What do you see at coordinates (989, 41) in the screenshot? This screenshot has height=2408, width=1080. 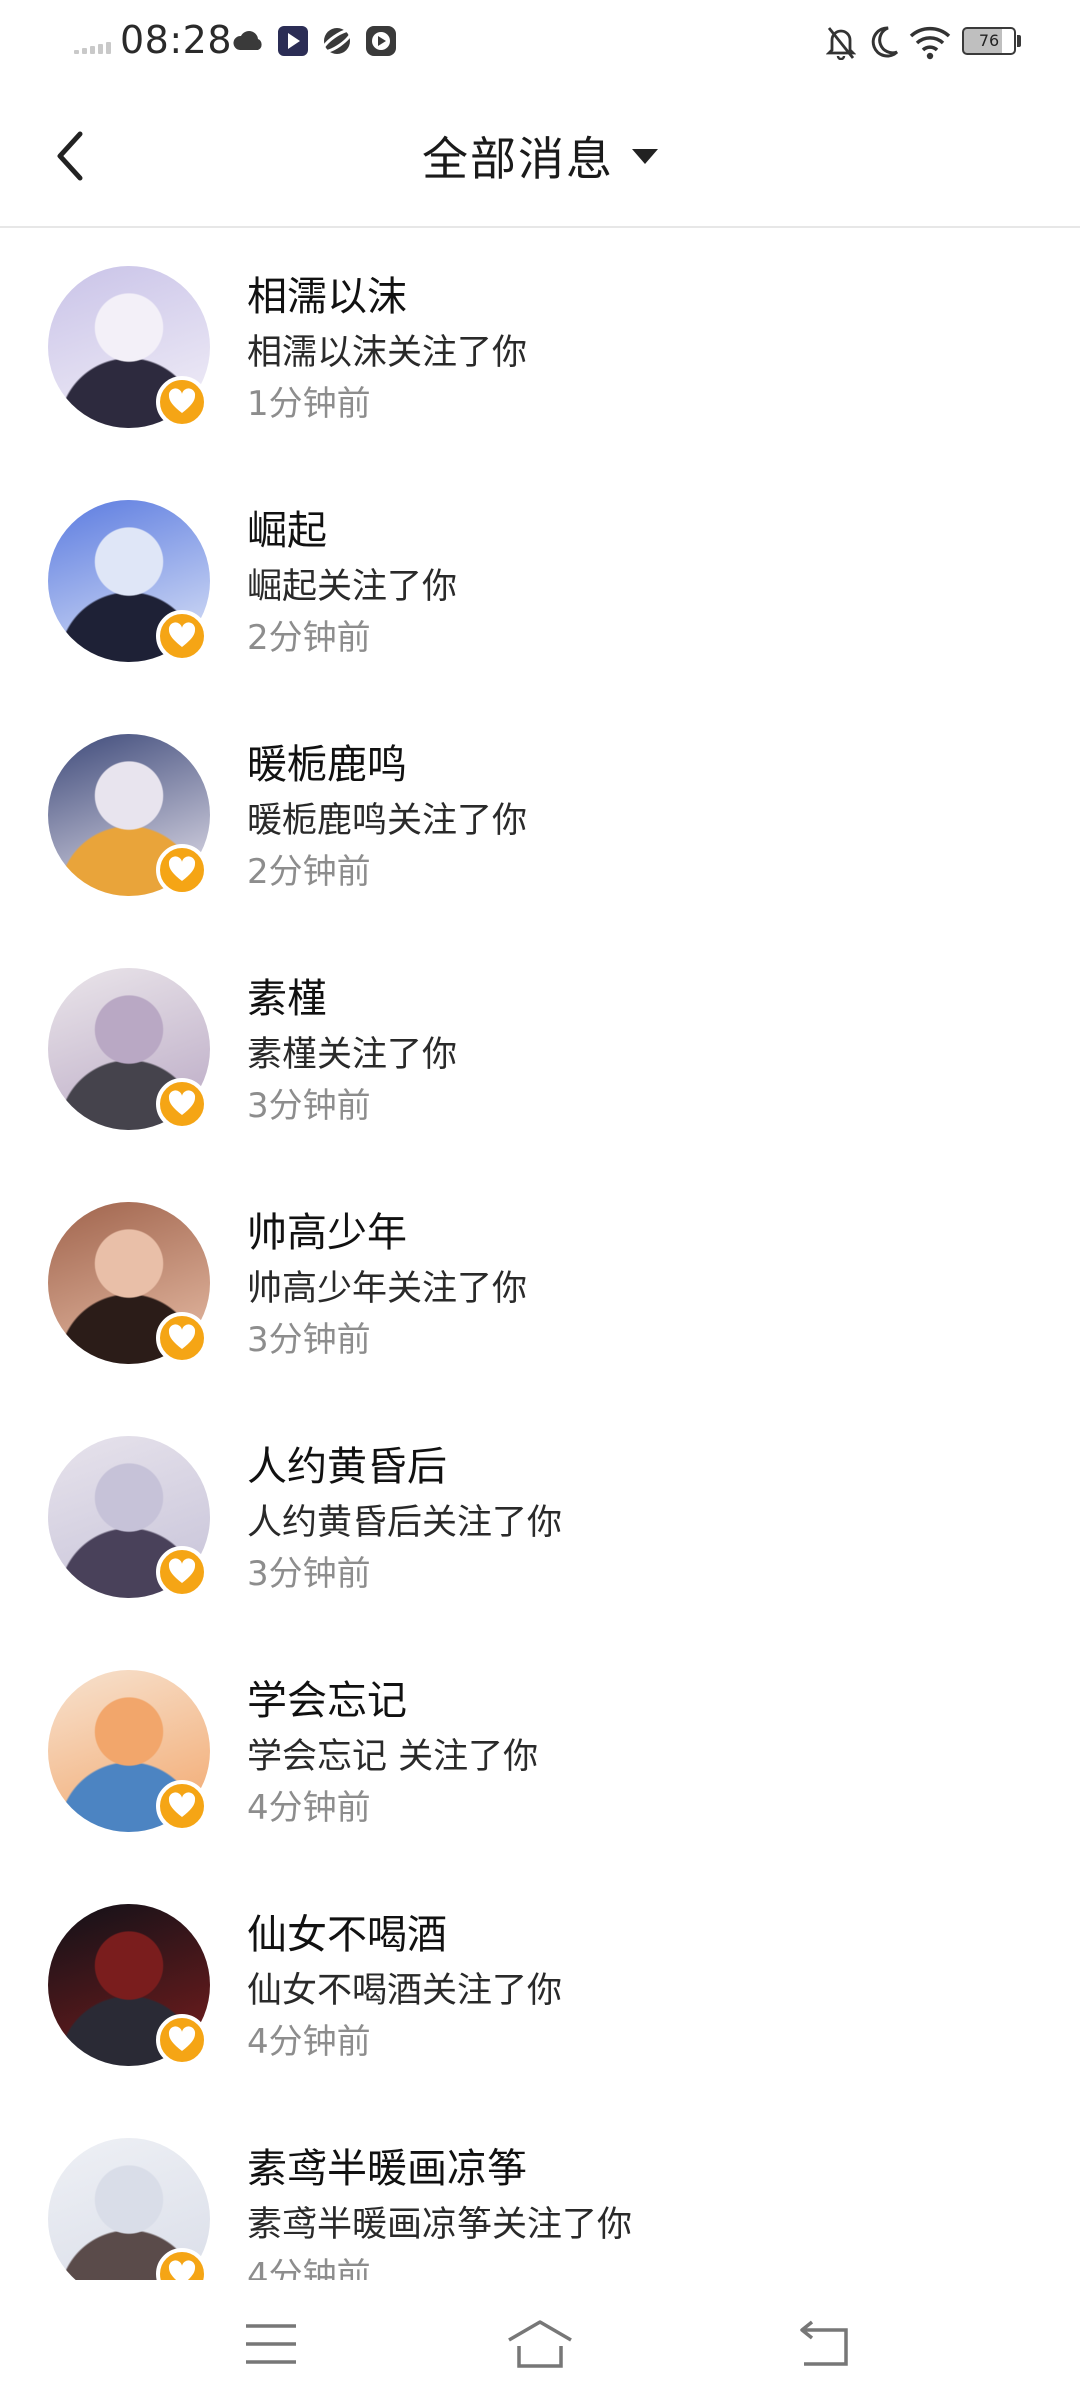 I see `battery-icon: 76` at bounding box center [989, 41].